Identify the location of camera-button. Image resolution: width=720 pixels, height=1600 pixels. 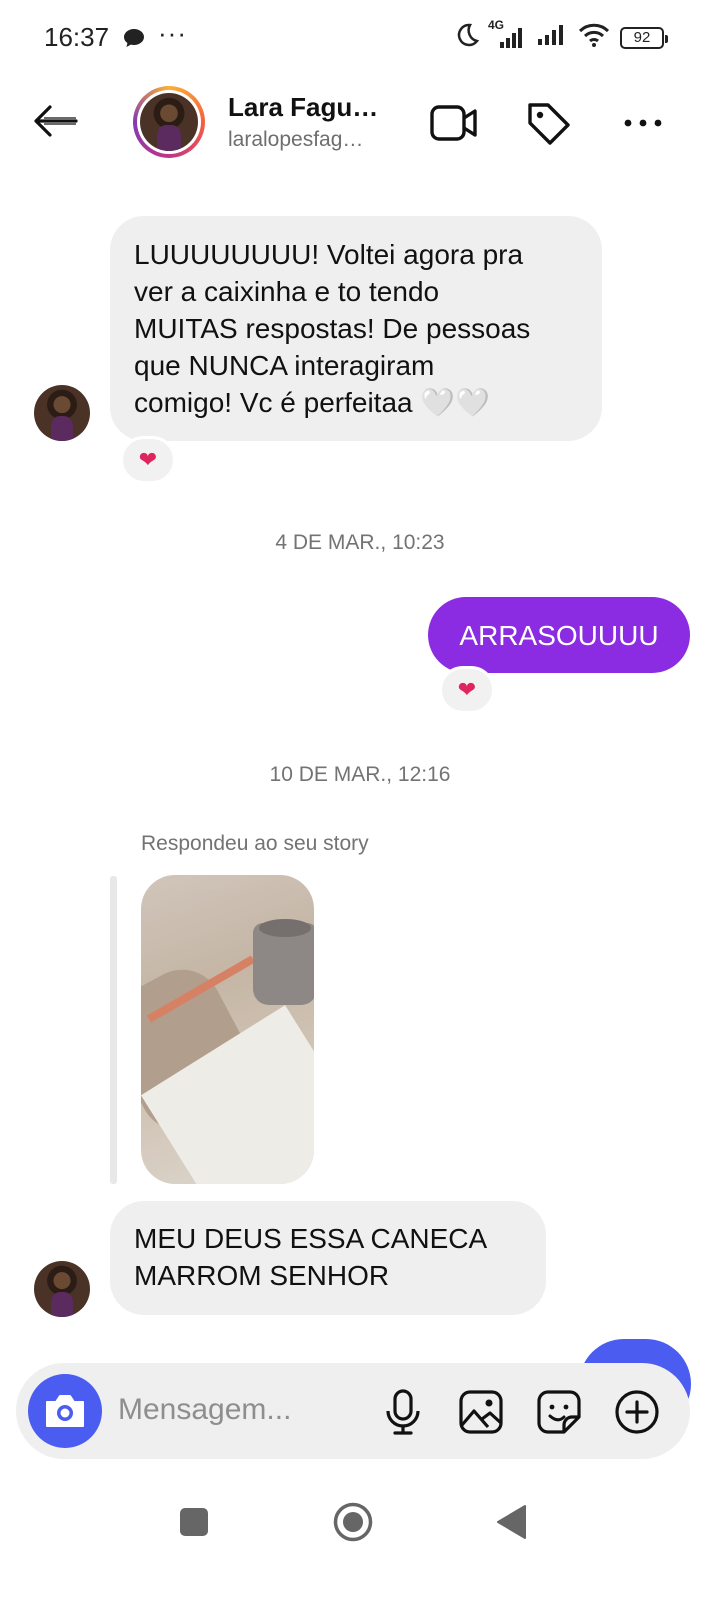
(65, 1411).